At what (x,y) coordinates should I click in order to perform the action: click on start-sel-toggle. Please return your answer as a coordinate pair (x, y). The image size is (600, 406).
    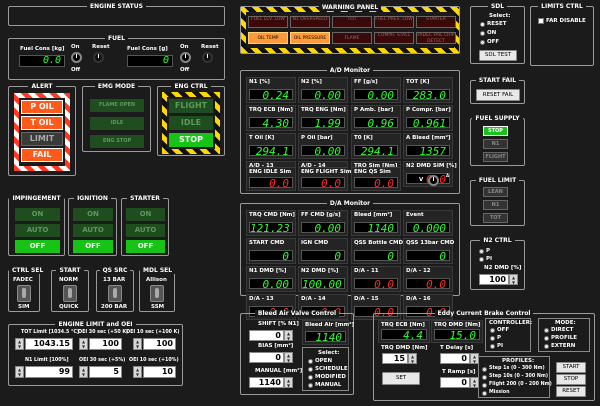
    Looking at the image, I should click on (70, 293).